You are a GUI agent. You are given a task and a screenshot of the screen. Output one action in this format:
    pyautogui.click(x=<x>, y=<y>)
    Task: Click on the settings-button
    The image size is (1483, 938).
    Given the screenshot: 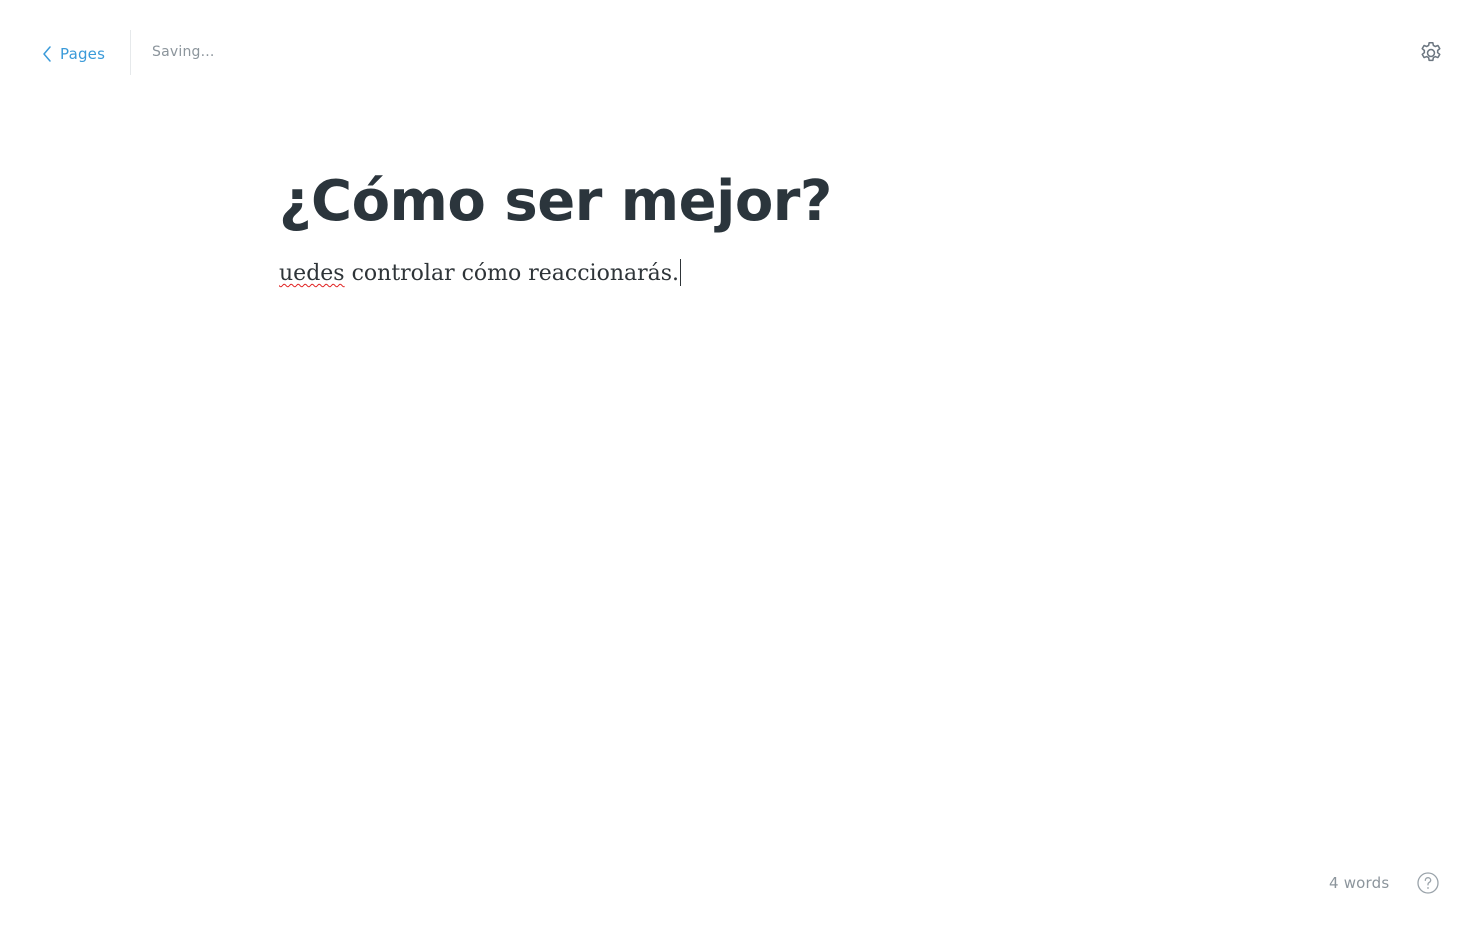 What is the action you would take?
    pyautogui.click(x=1431, y=53)
    